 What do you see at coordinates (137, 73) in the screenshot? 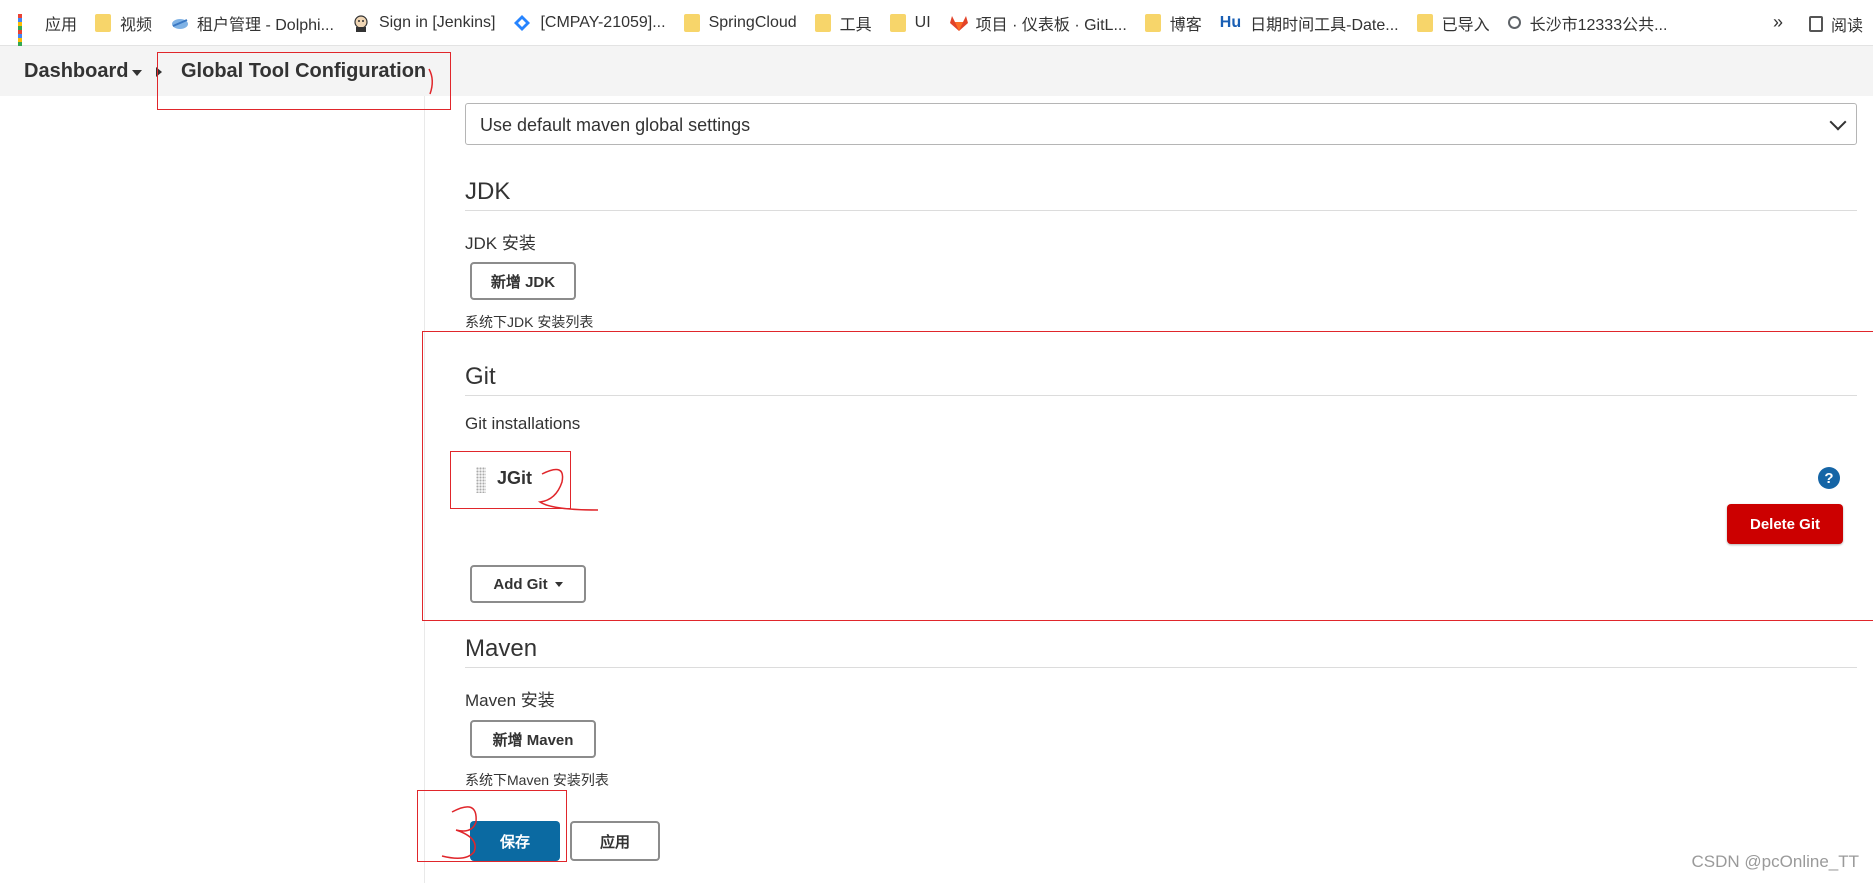
I see `dashboard-dropdown-icon` at bounding box center [137, 73].